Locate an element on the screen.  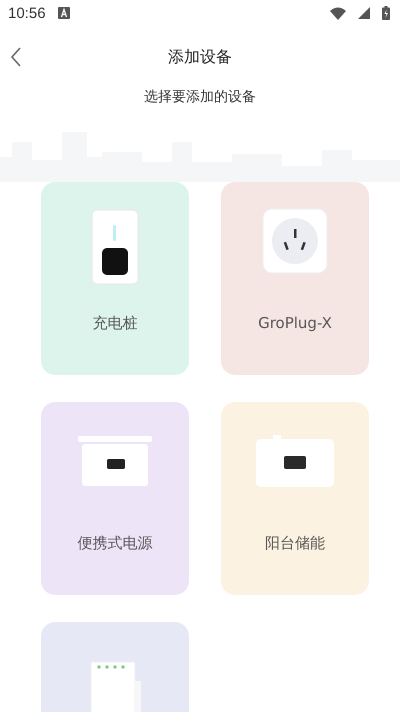
status-time: 10:56 is located at coordinates (27, 13).